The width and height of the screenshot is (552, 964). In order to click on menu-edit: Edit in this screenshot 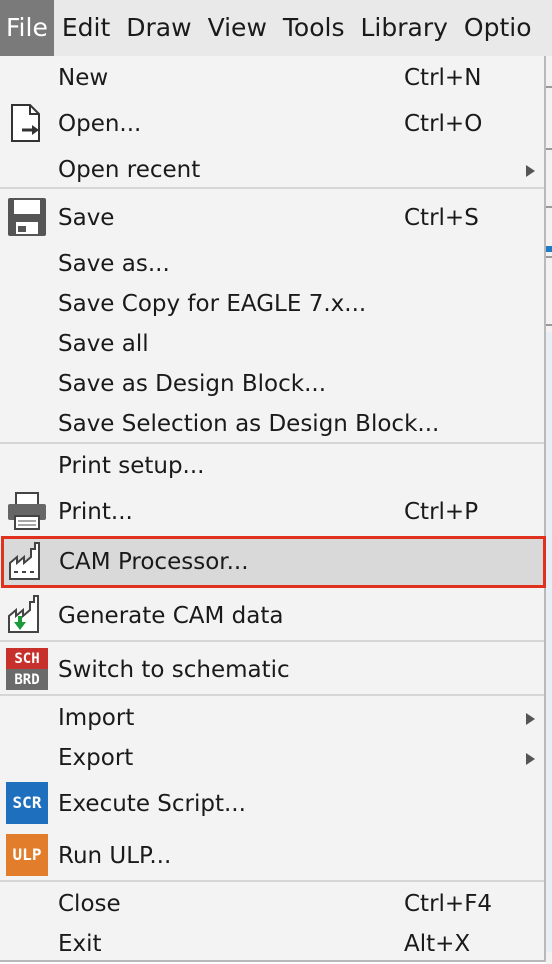, I will do `click(86, 28)`.